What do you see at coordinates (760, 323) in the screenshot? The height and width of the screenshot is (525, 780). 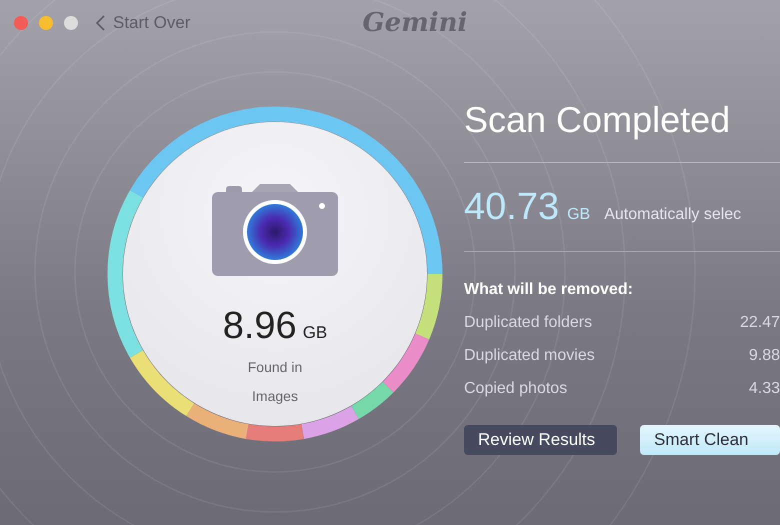 I see `removal-size: 22.47` at bounding box center [760, 323].